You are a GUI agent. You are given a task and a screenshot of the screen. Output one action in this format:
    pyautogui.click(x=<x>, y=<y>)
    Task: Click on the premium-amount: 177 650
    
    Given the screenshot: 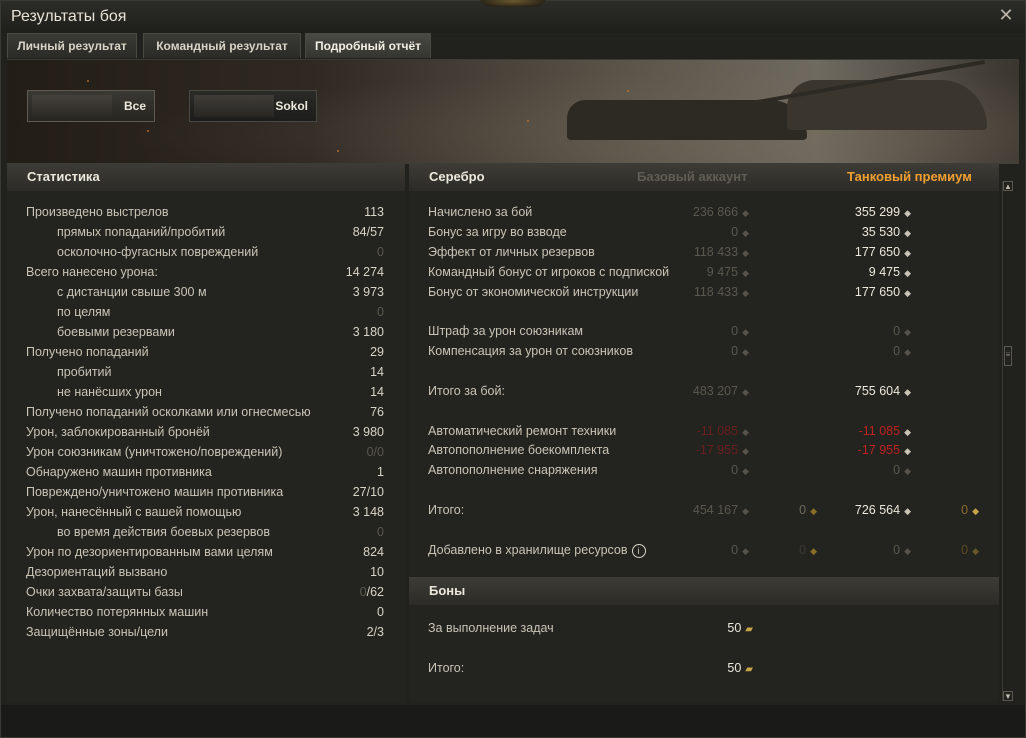 What is the action you would take?
    pyautogui.click(x=877, y=292)
    